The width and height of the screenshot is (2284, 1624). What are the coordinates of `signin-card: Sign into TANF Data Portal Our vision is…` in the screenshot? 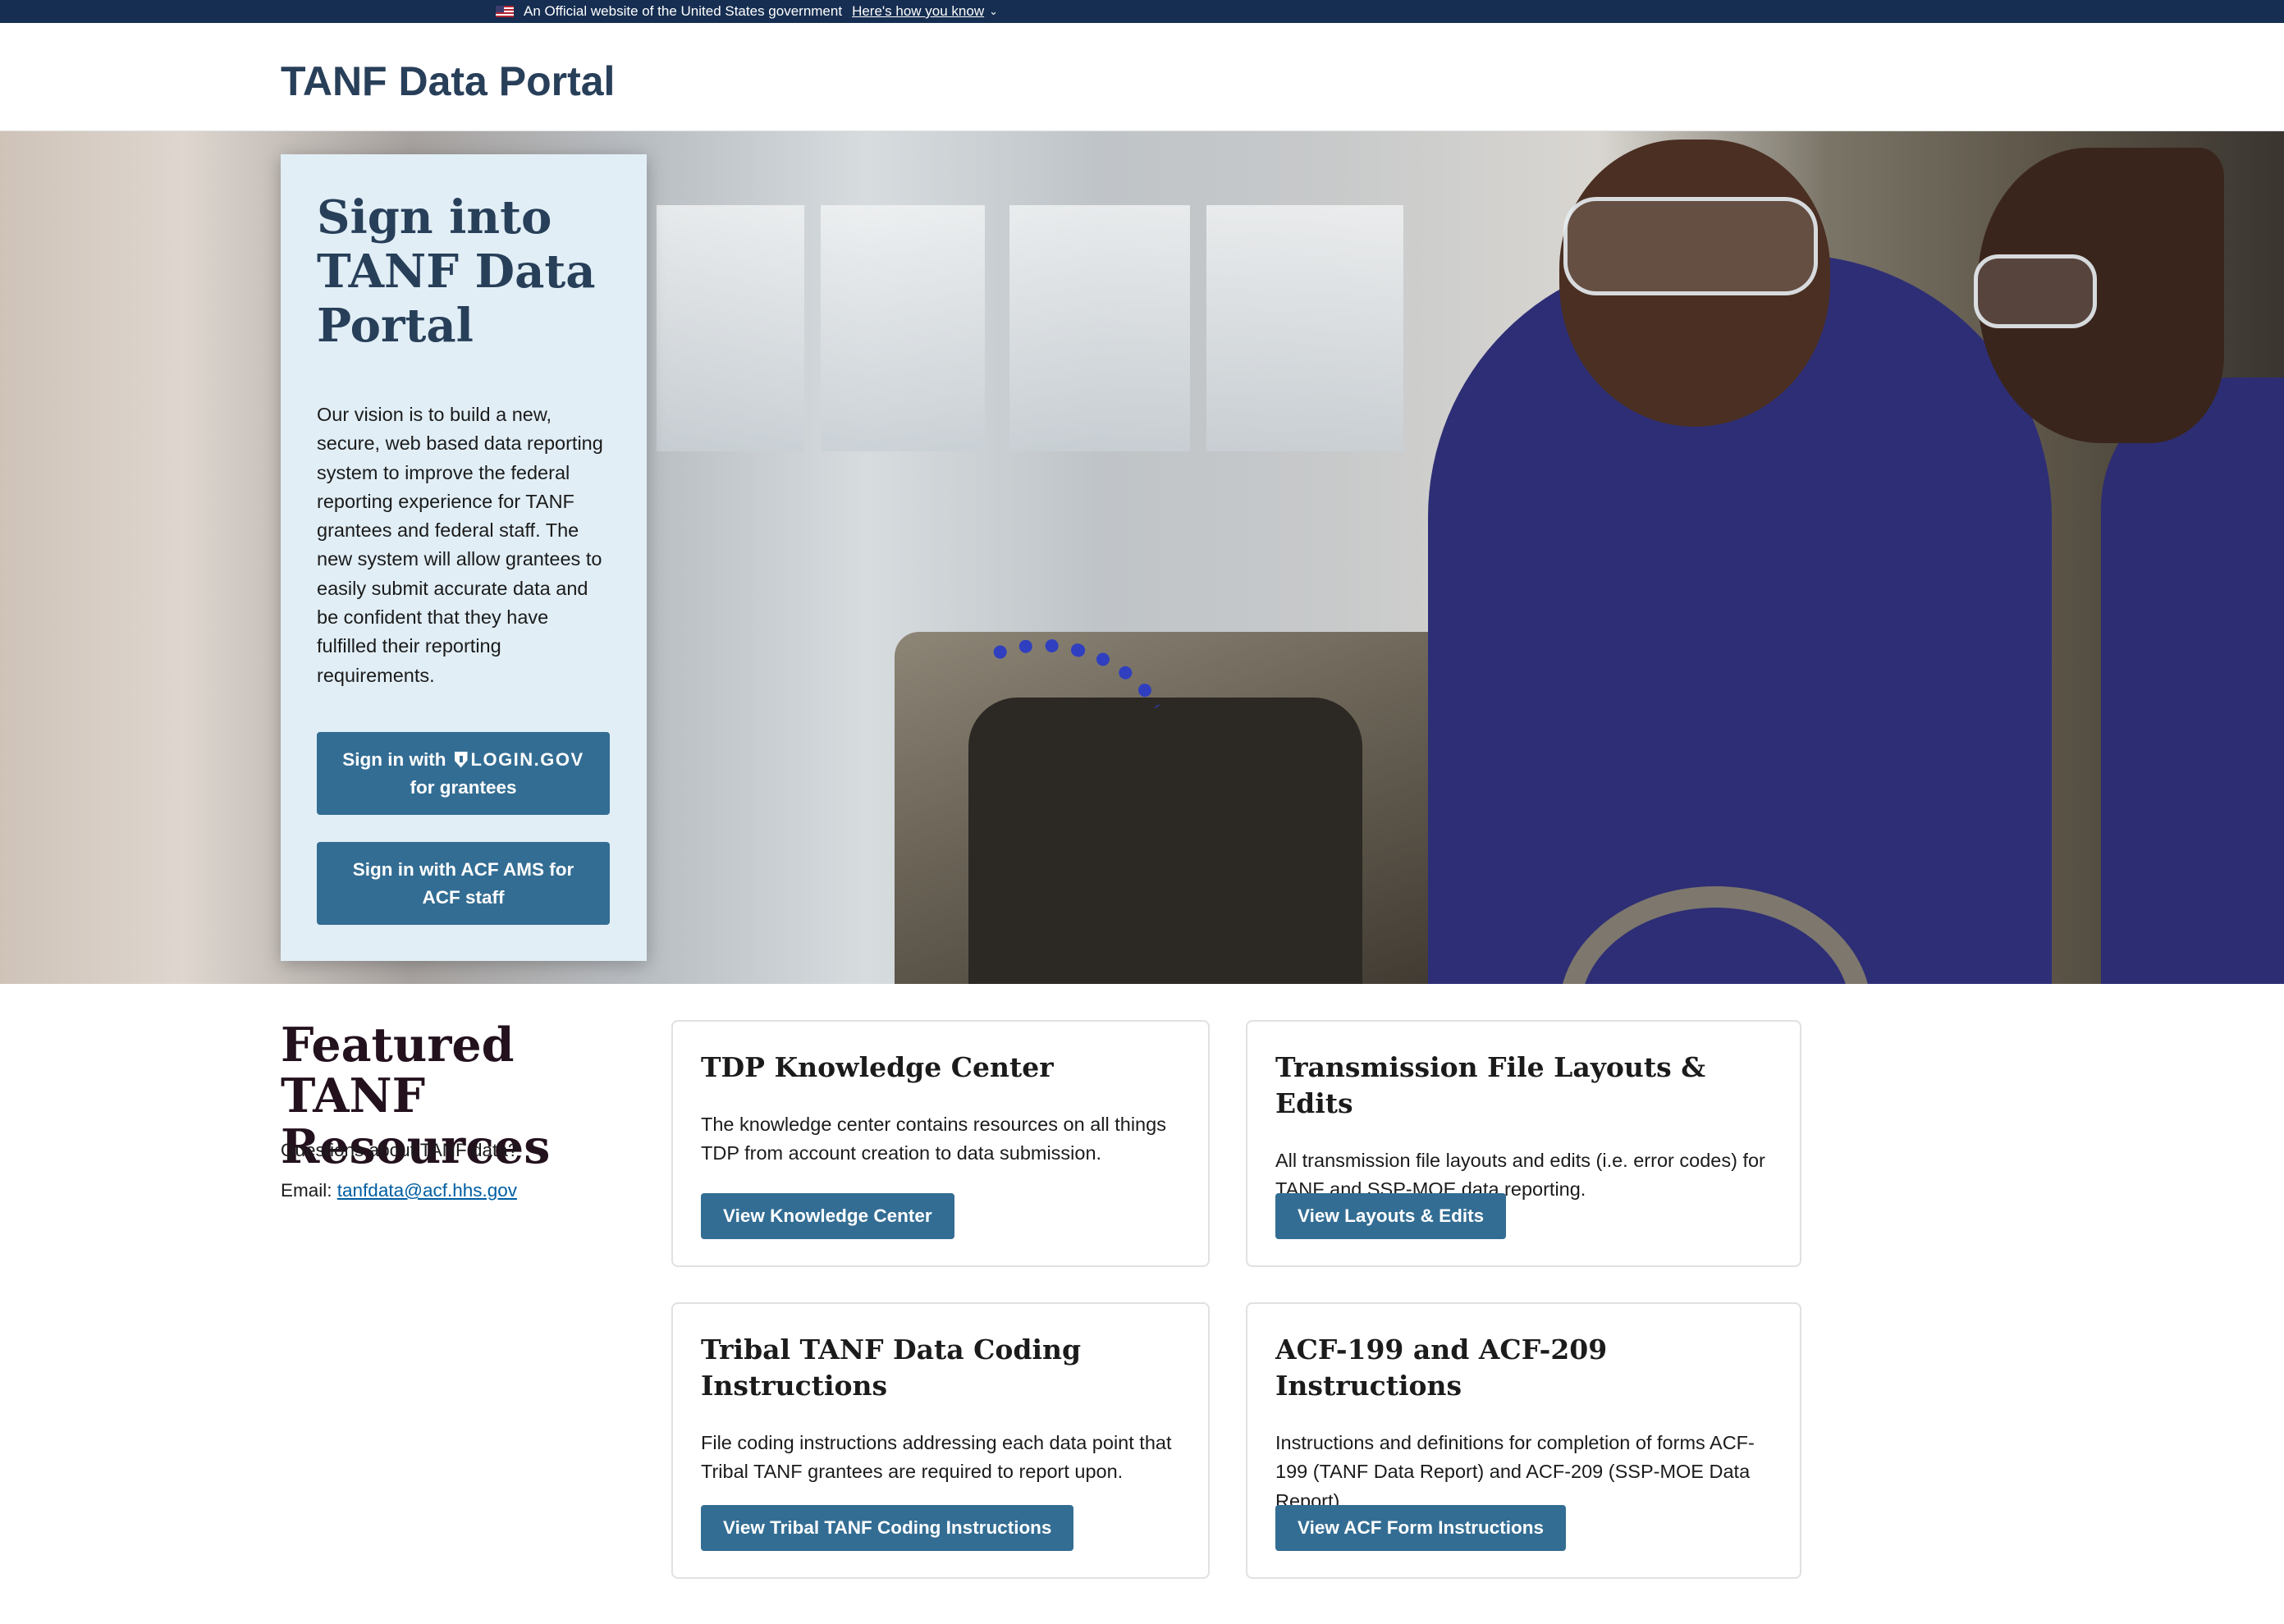 It's located at (464, 557).